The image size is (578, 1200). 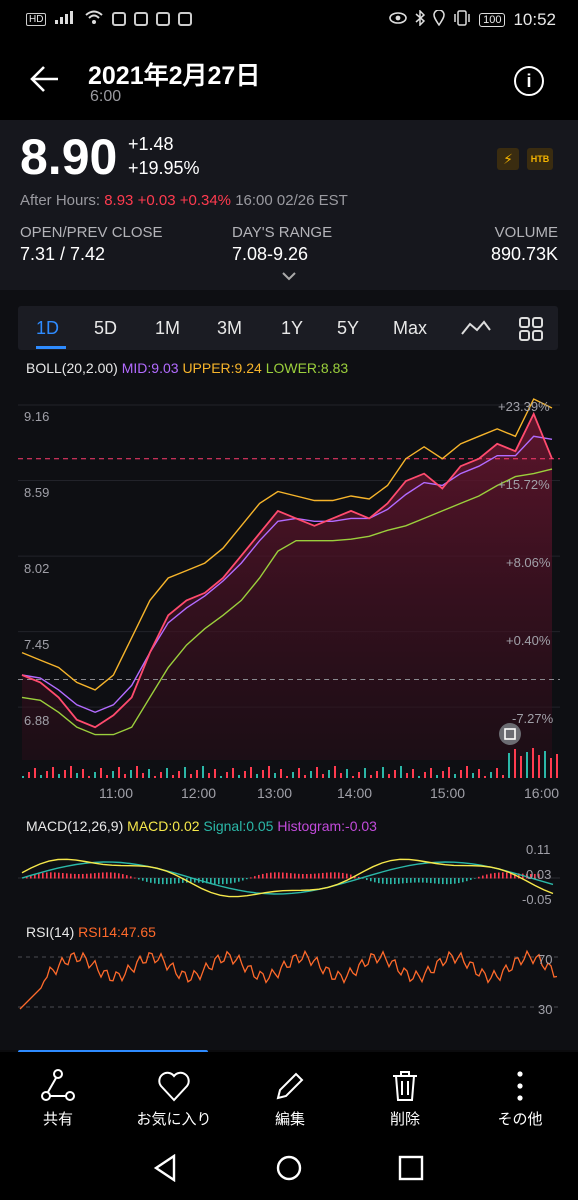 I want to click on tab-5d: 5D, so click(x=105, y=328).